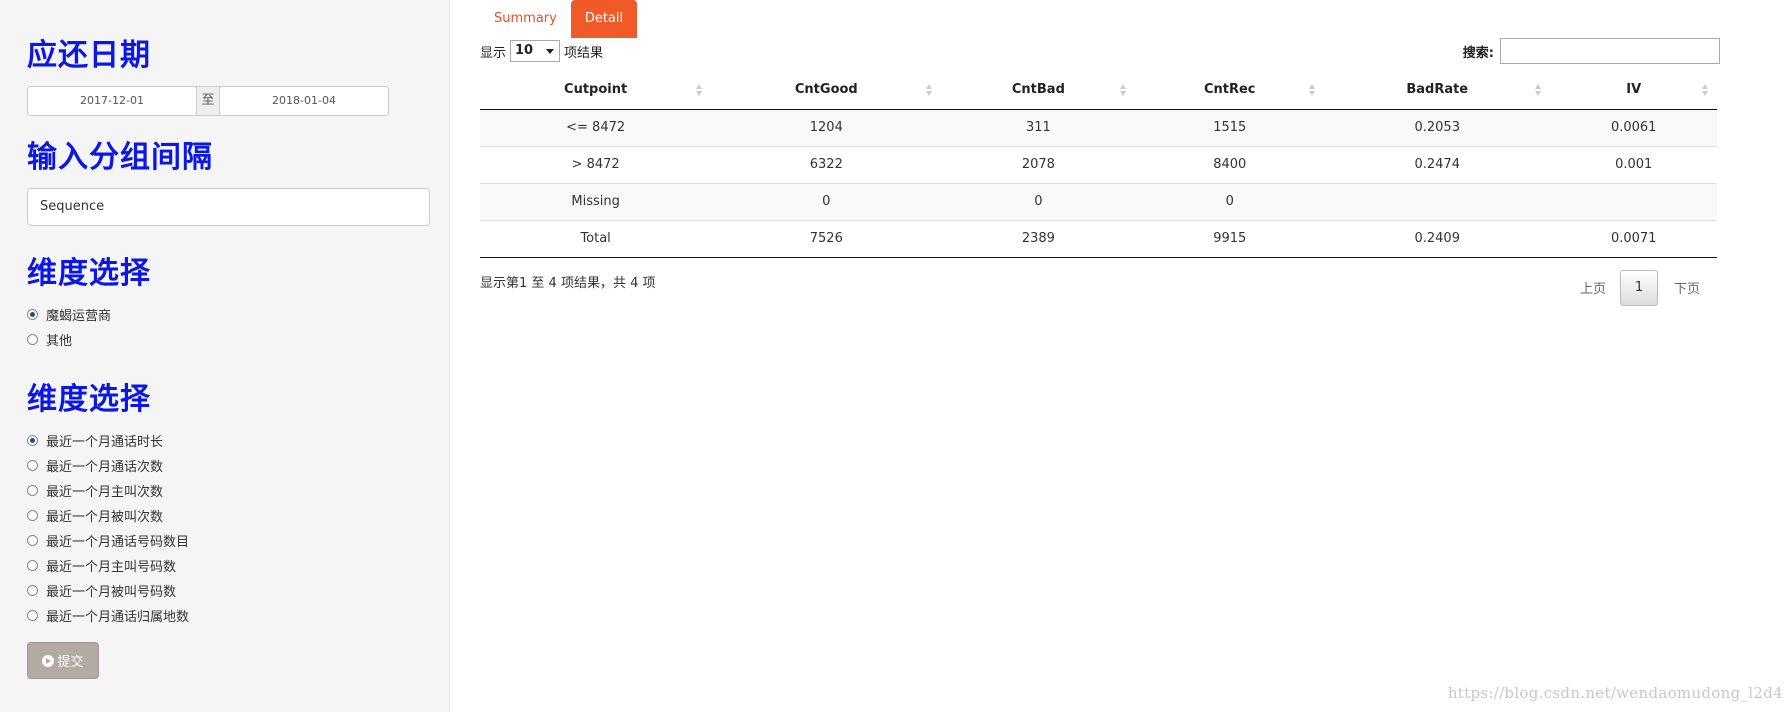  Describe the element at coordinates (79, 316) in the screenshot. I see `radio-label: 魔蝎运营商` at that location.